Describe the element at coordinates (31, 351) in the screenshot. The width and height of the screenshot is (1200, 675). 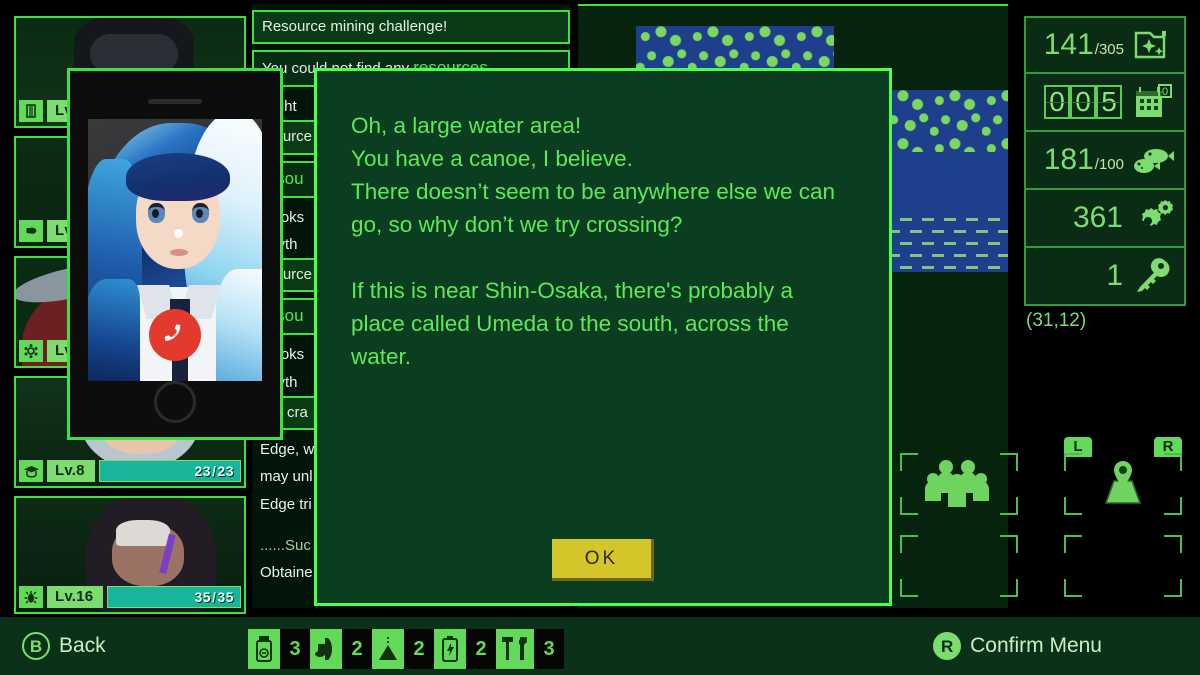
I see `flower-icon` at that location.